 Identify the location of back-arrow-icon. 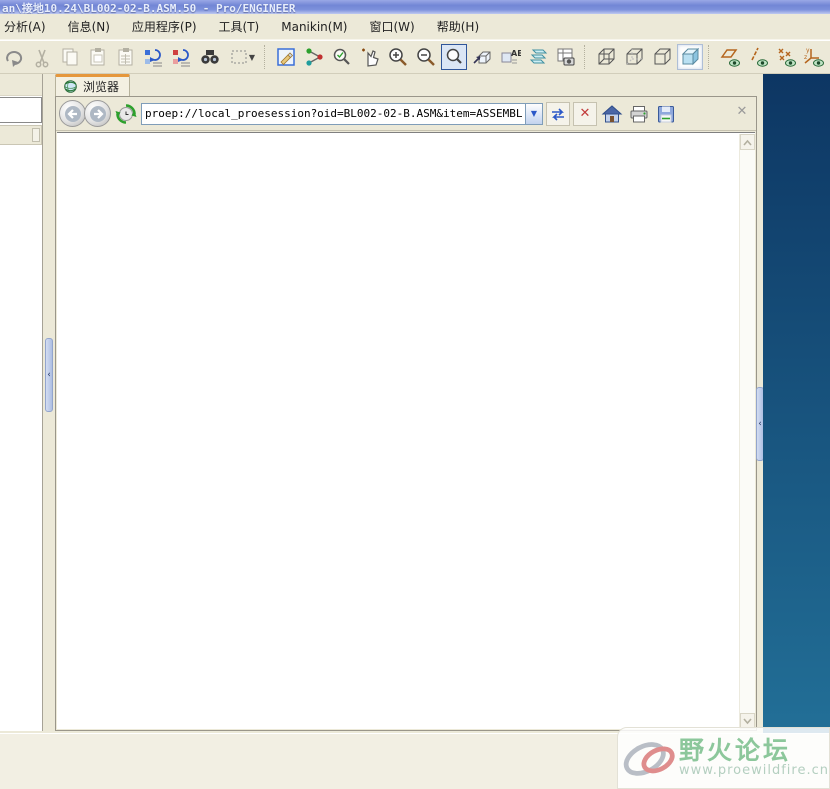
(72, 113).